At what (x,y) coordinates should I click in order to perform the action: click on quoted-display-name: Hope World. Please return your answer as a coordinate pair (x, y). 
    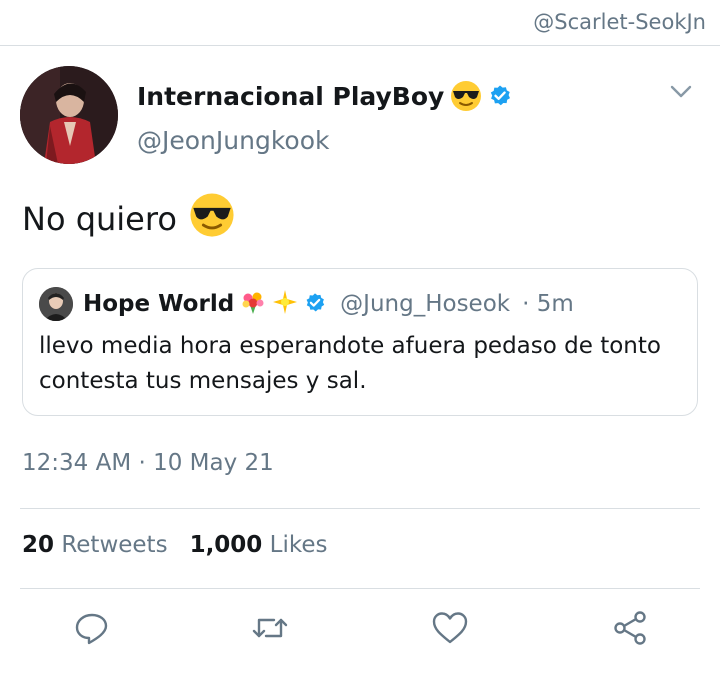
    Looking at the image, I should click on (158, 304).